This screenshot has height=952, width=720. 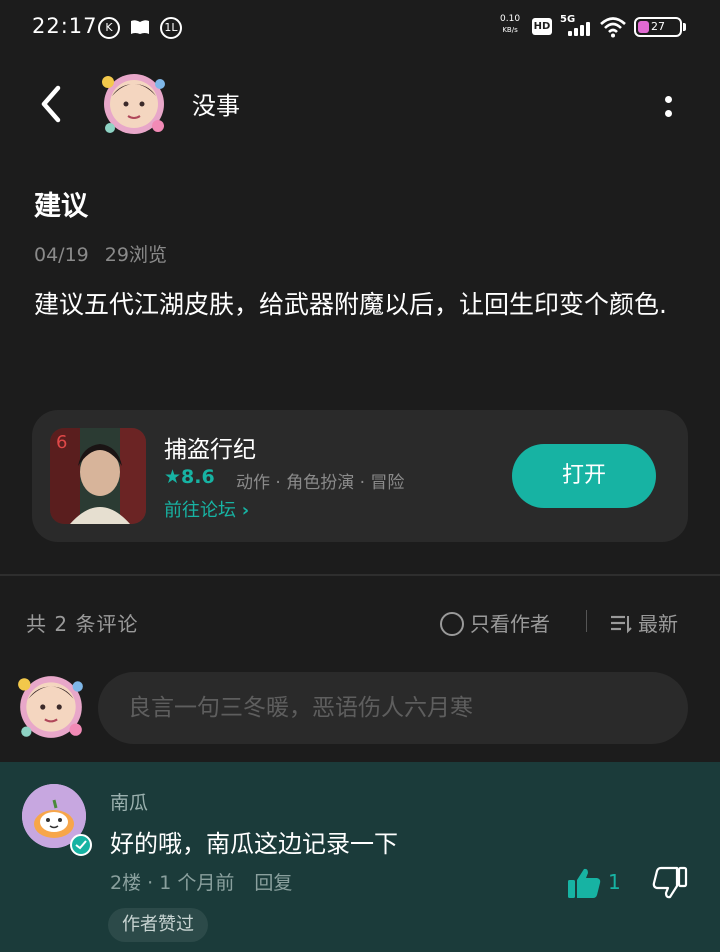 What do you see at coordinates (140, 27) in the screenshot?
I see `book-icon` at bounding box center [140, 27].